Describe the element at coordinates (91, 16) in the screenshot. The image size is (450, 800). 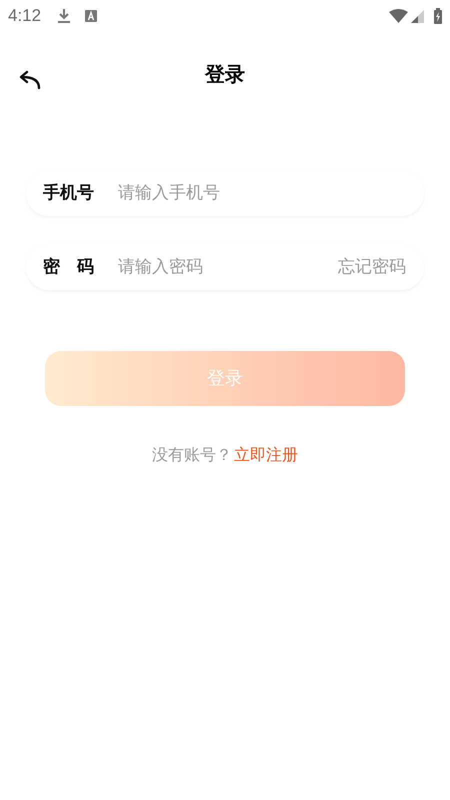
I see `keyboard-app-icon` at that location.